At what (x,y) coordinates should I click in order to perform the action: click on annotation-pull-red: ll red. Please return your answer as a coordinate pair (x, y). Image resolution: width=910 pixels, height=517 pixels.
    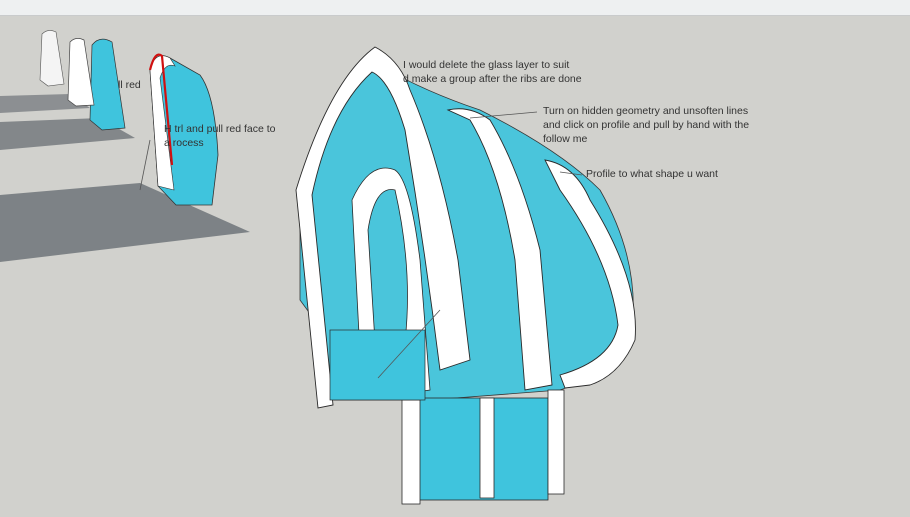
    Looking at the image, I should click on (129, 85).